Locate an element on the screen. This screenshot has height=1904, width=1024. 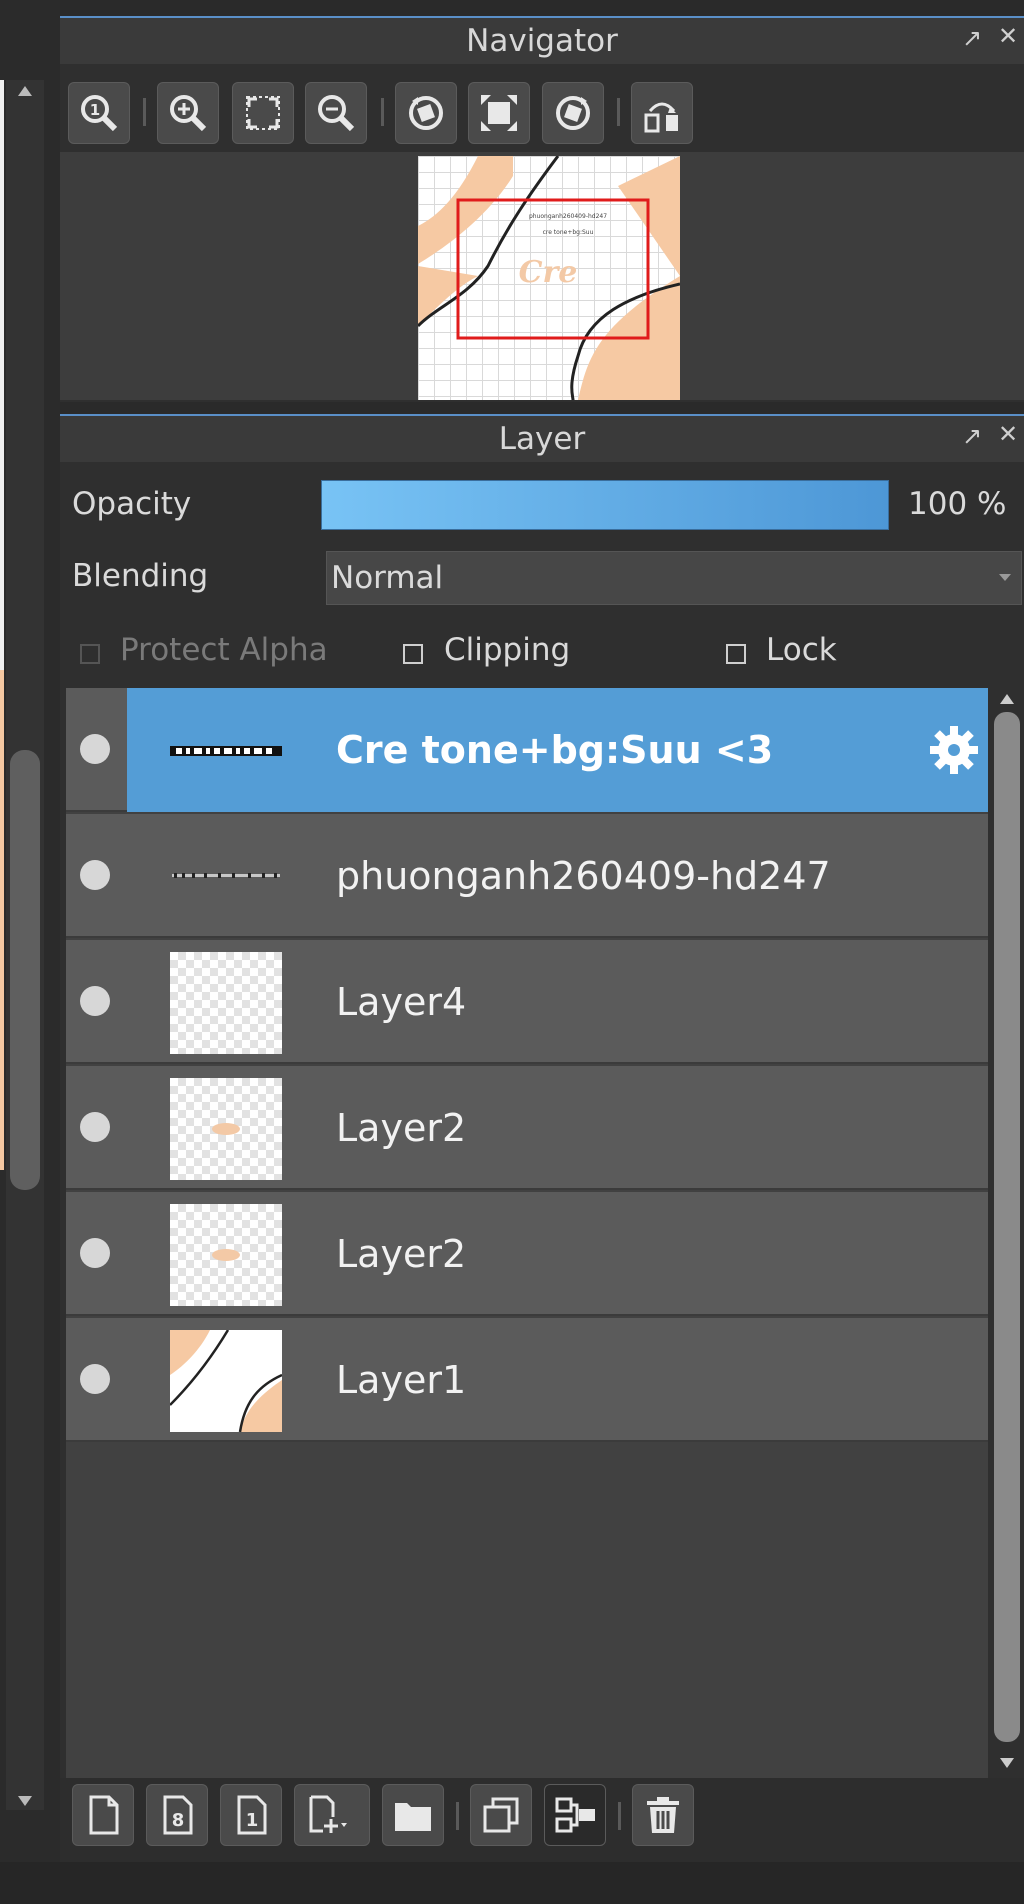
zoom-in-icon is located at coordinates (188, 113).